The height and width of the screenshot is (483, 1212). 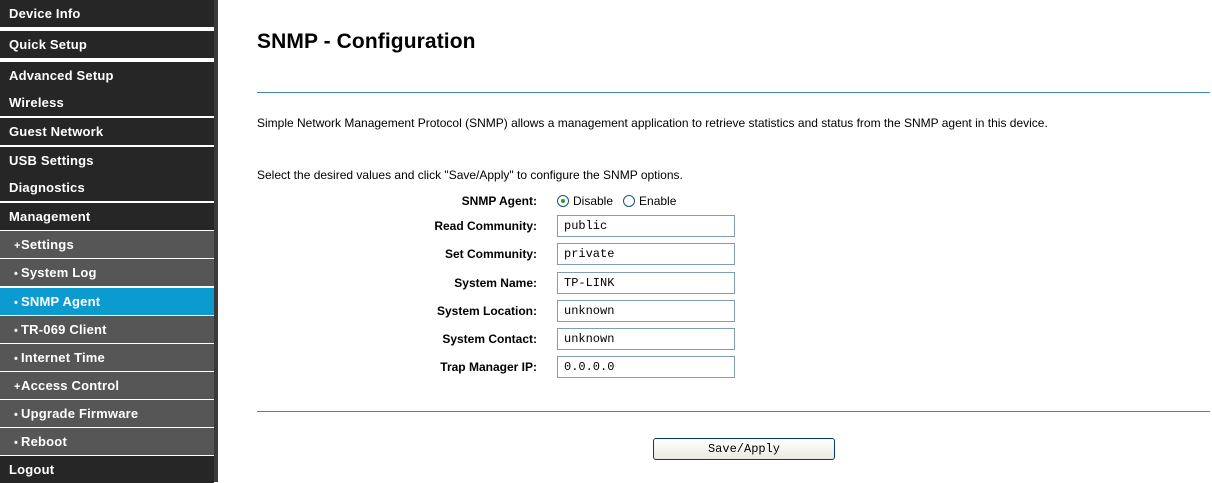 I want to click on sidebar-item-usb-settings: USB Settings, so click(x=107, y=160).